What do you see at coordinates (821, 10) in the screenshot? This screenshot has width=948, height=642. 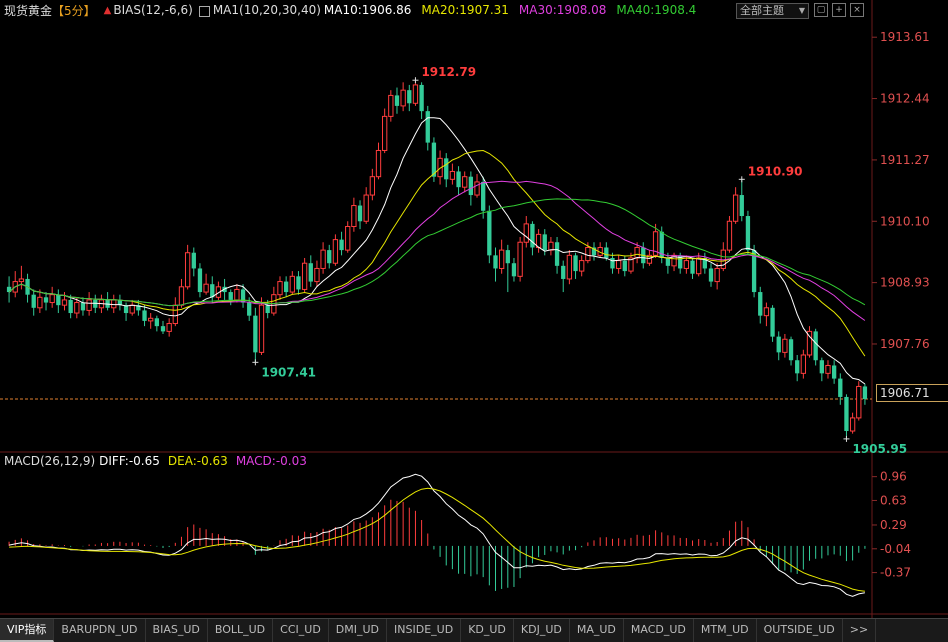 I see `window-toggle-icon: ▢` at bounding box center [821, 10].